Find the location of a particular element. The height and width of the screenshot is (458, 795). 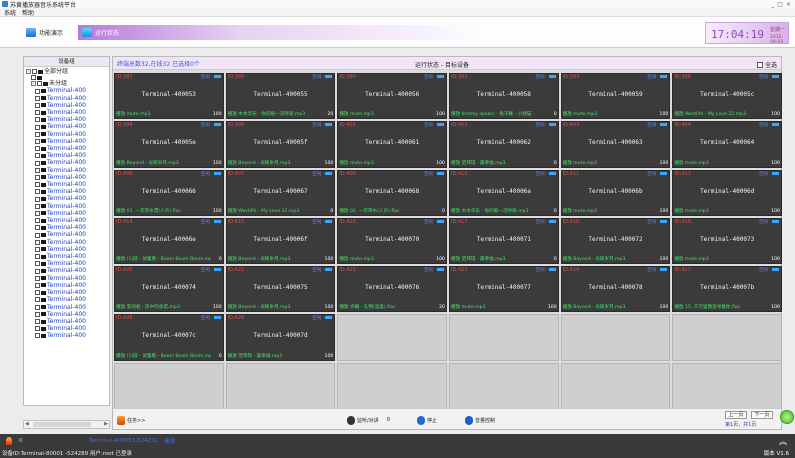

terminal-card: ID:419 空闲 Terminal-400073 播放 mute.mp3 100 is located at coordinates (727, 241).